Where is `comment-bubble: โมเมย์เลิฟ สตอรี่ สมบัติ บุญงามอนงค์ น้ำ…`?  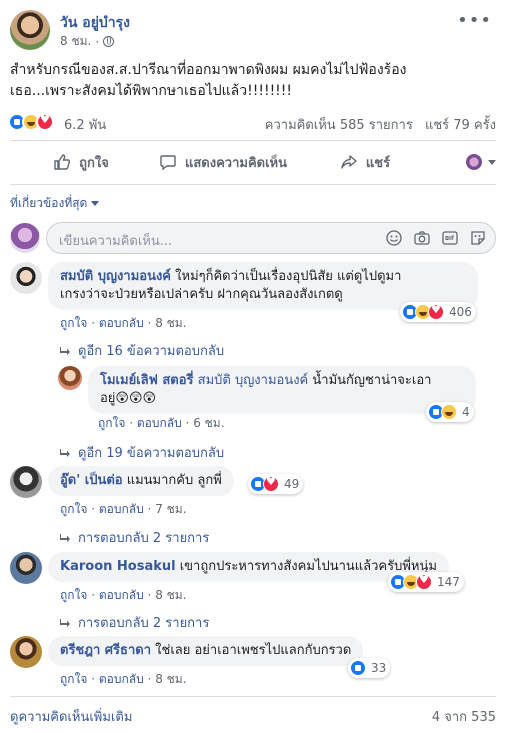 comment-bubble: โมเมย์เลิฟ สตอรี่ สมบัติ บุญงามอนงค์ น้ำ… is located at coordinates (282, 390).